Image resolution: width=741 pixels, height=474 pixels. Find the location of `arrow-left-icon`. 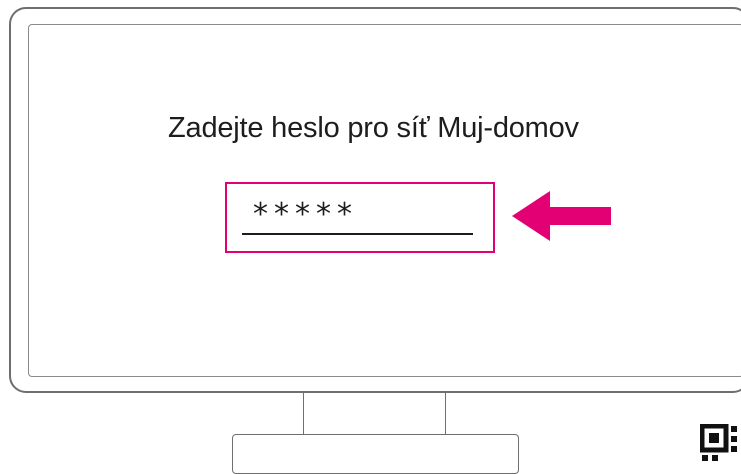

arrow-left-icon is located at coordinates (561, 216).